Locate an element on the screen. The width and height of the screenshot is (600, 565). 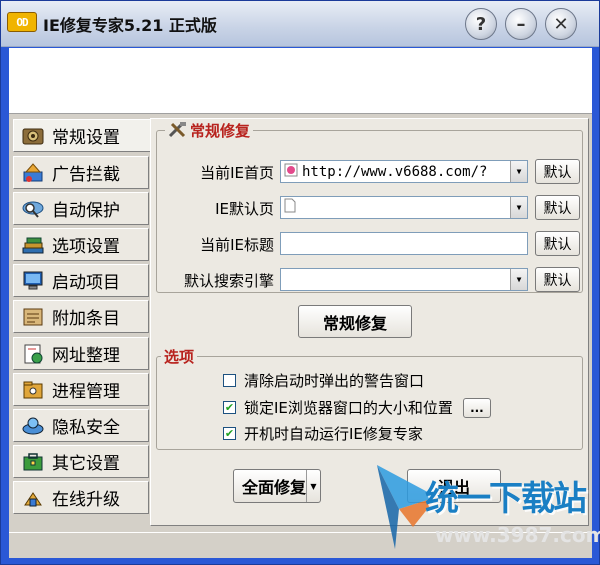
sidebar-item-ad-block: 广告拦截 is located at coordinates (81, 172).